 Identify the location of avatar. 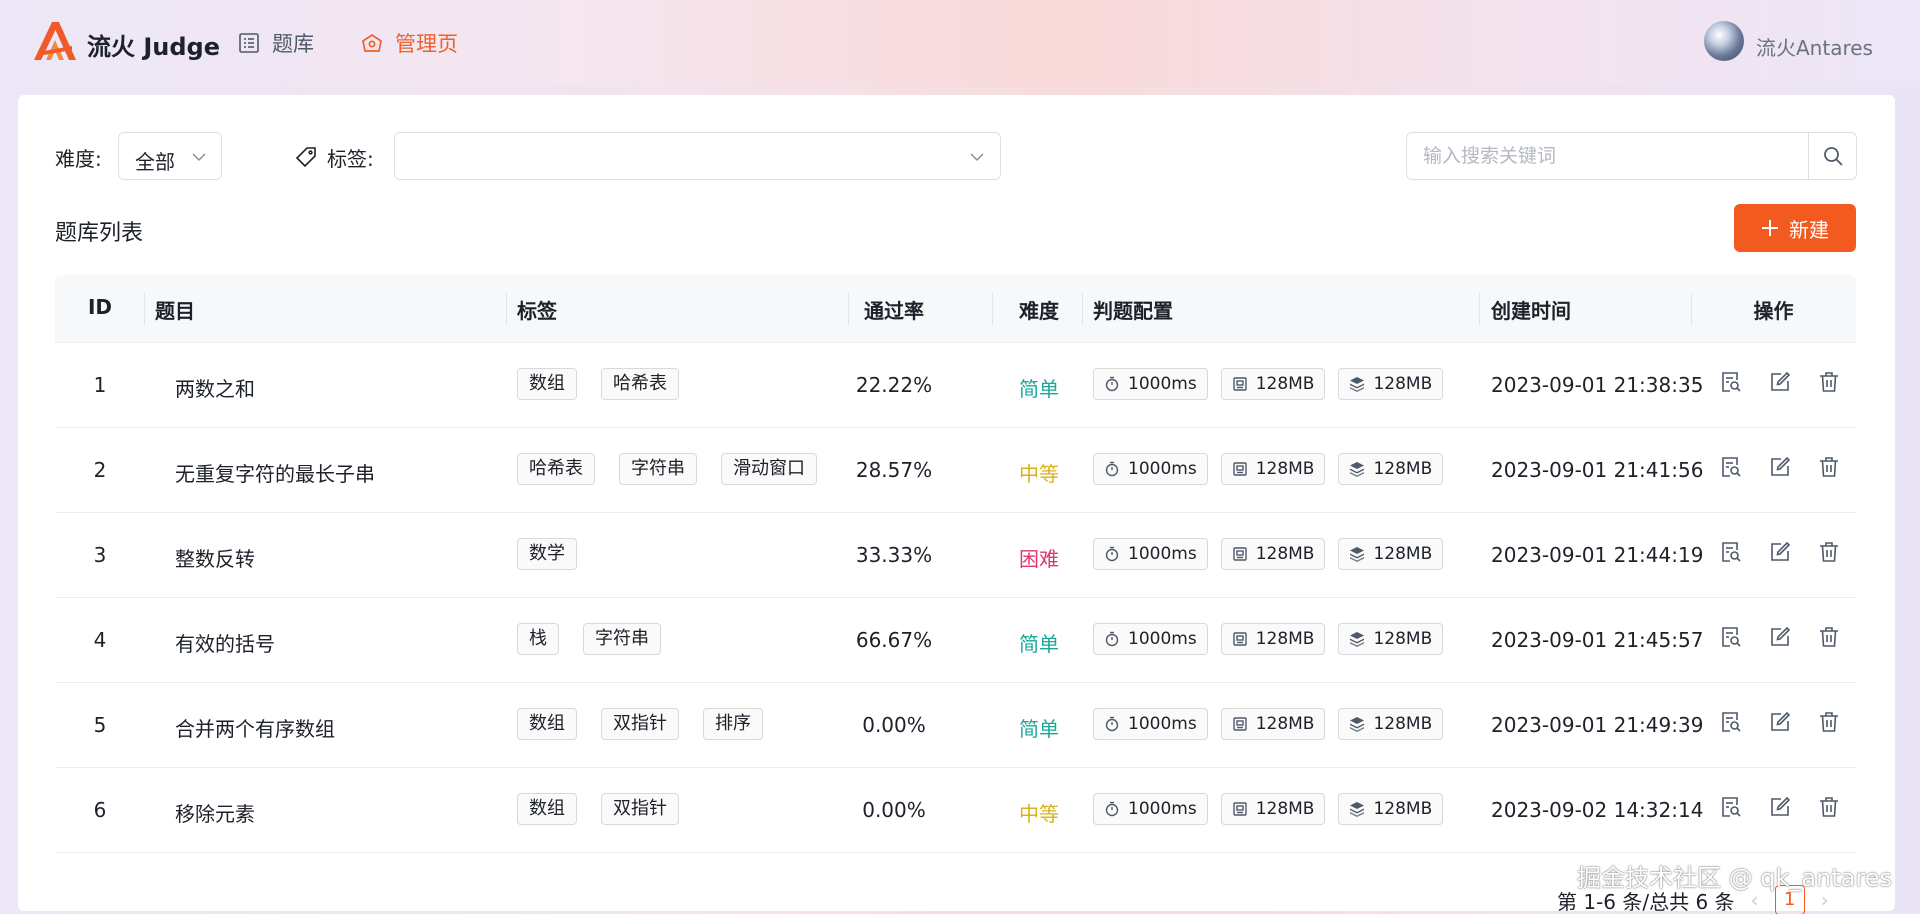
(1724, 41).